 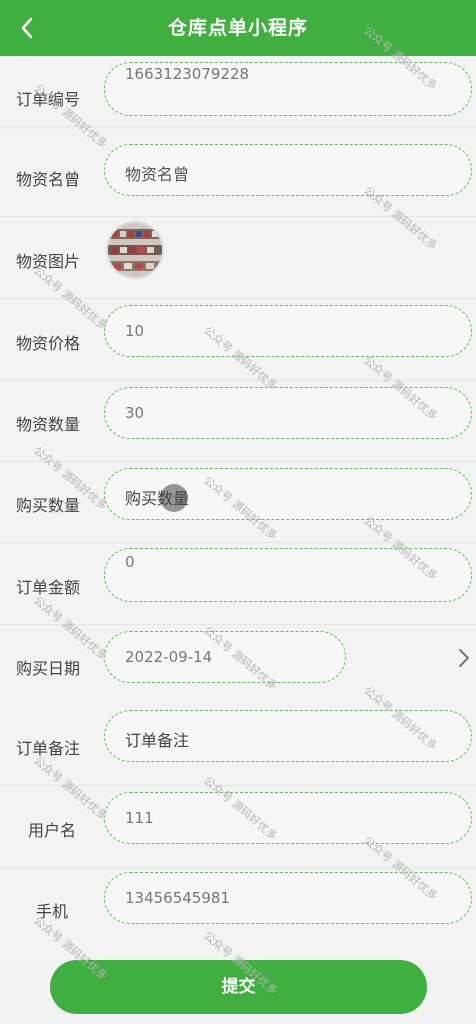 I want to click on order-note-input: 订单备注, so click(x=288, y=736).